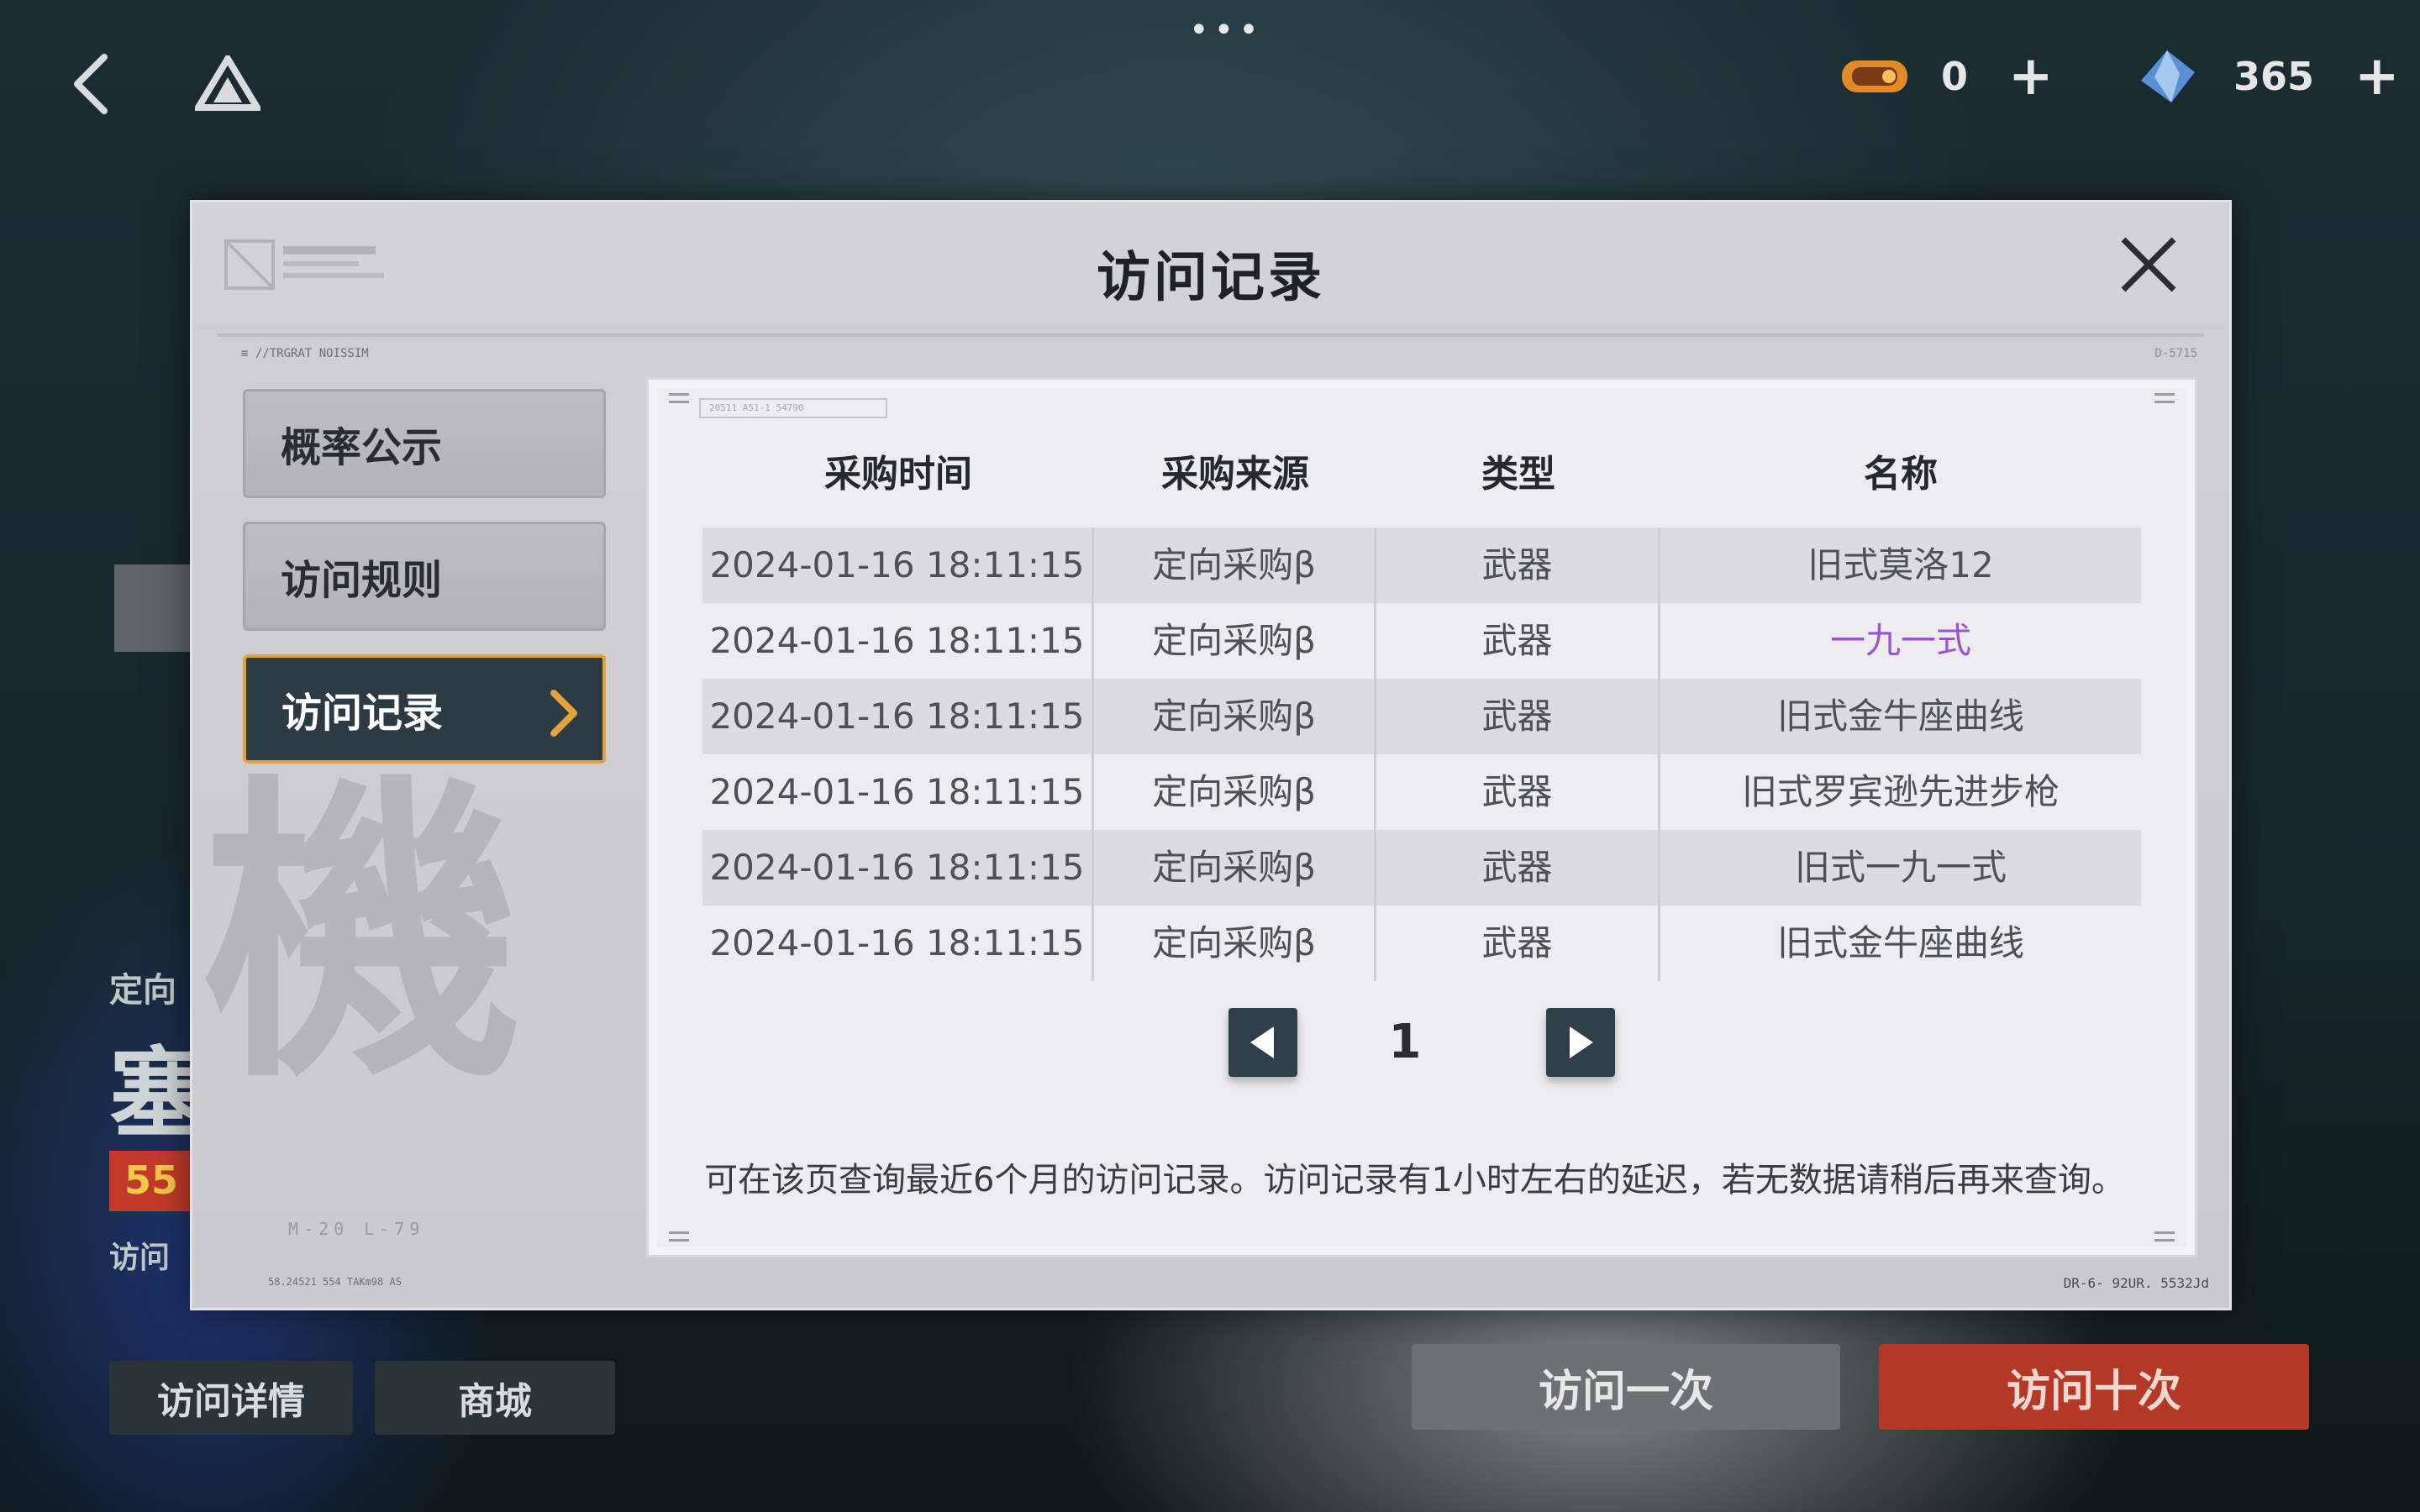 The image size is (2420, 1512). Describe the element at coordinates (1421, 470) in the screenshot. I see `table-header: 采购时间 采购来源 类型 名称` at that location.